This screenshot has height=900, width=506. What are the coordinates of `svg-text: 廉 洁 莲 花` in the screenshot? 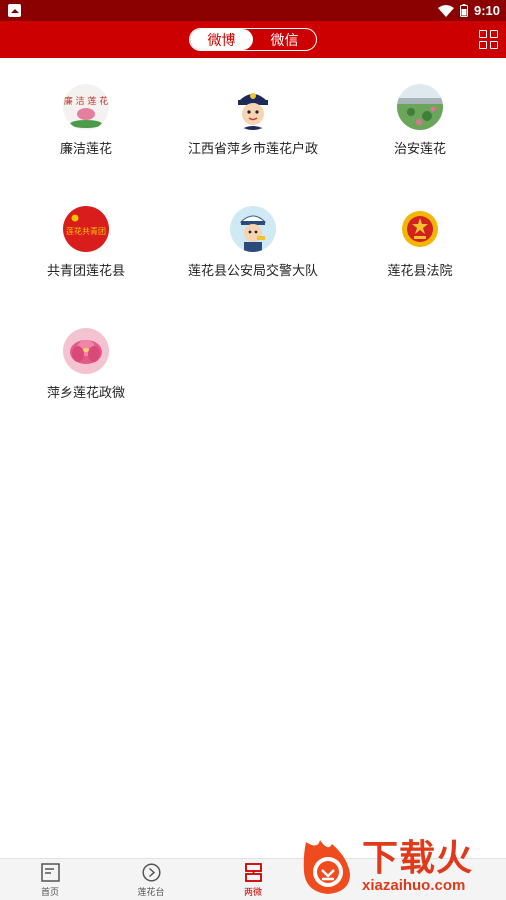 It's located at (86, 101).